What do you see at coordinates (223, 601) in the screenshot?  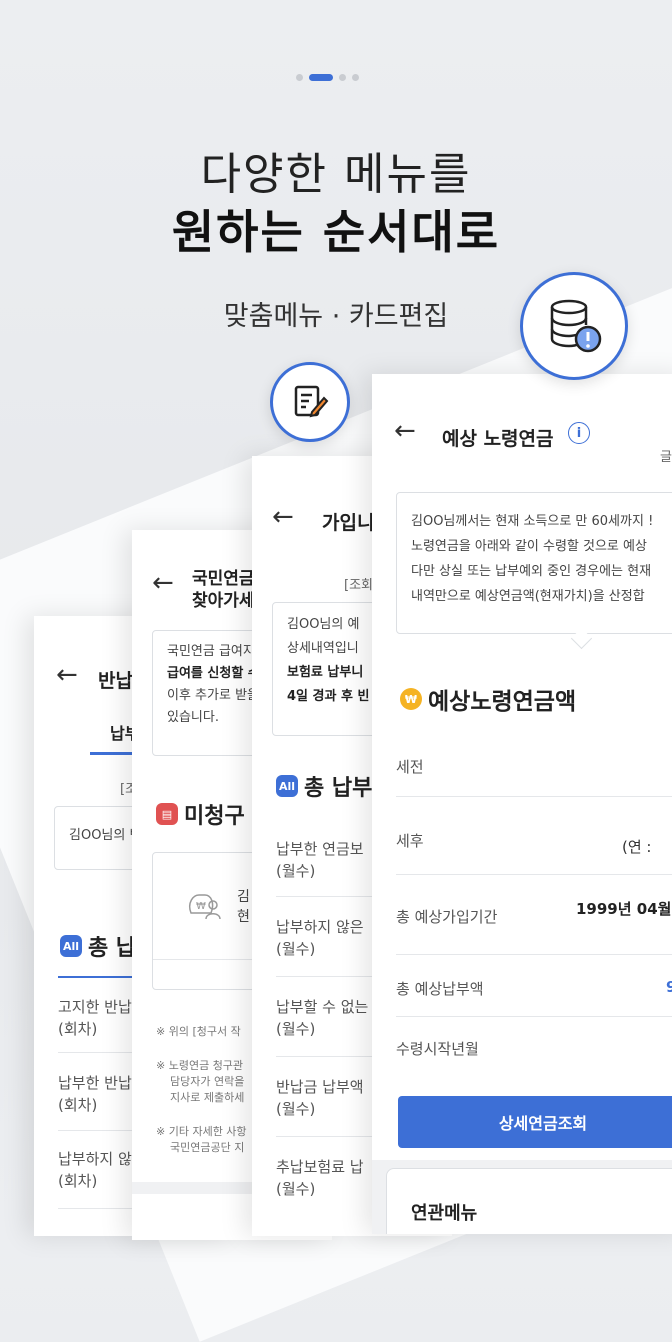 I see `card-title-line2: 찾아가세` at bounding box center [223, 601].